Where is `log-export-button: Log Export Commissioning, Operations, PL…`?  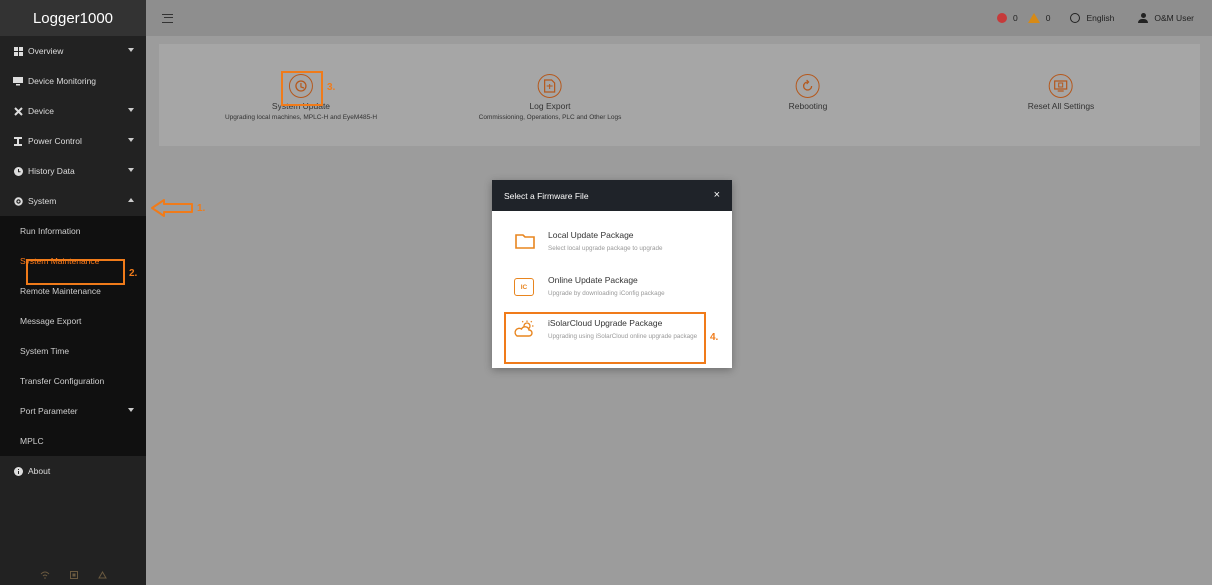 log-export-button: Log Export Commissioning, Operations, PL… is located at coordinates (550, 97).